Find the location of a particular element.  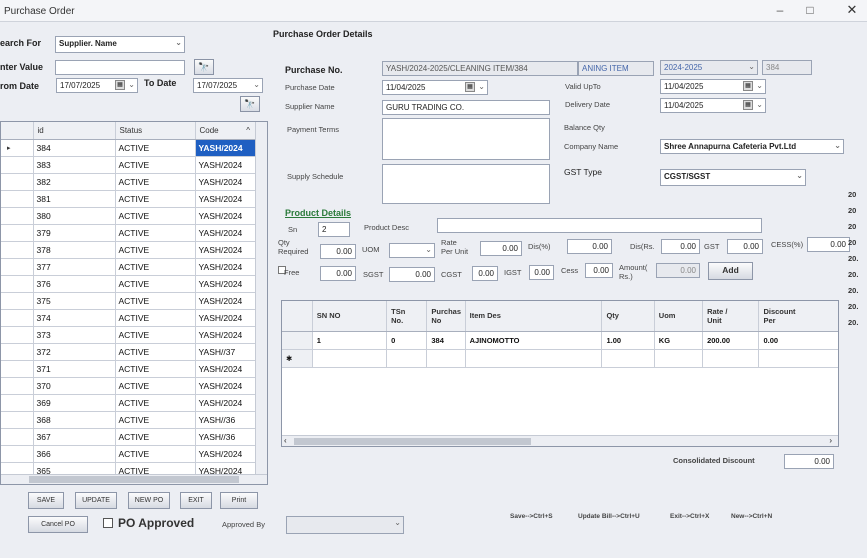

items-cell-tsn: 0 is located at coordinates (407, 340).